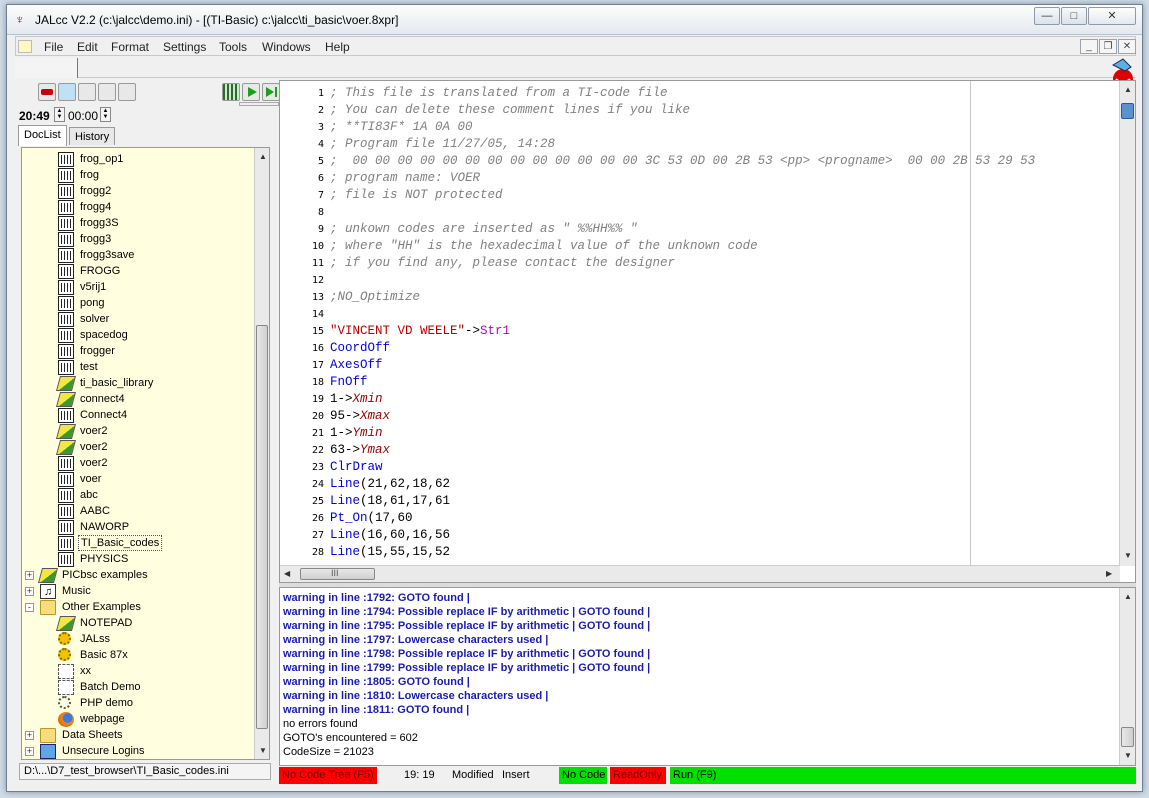 This screenshot has width=1149, height=798. I want to click on editor-vertical-scrollbar: ▲ ▼, so click(1127, 323).